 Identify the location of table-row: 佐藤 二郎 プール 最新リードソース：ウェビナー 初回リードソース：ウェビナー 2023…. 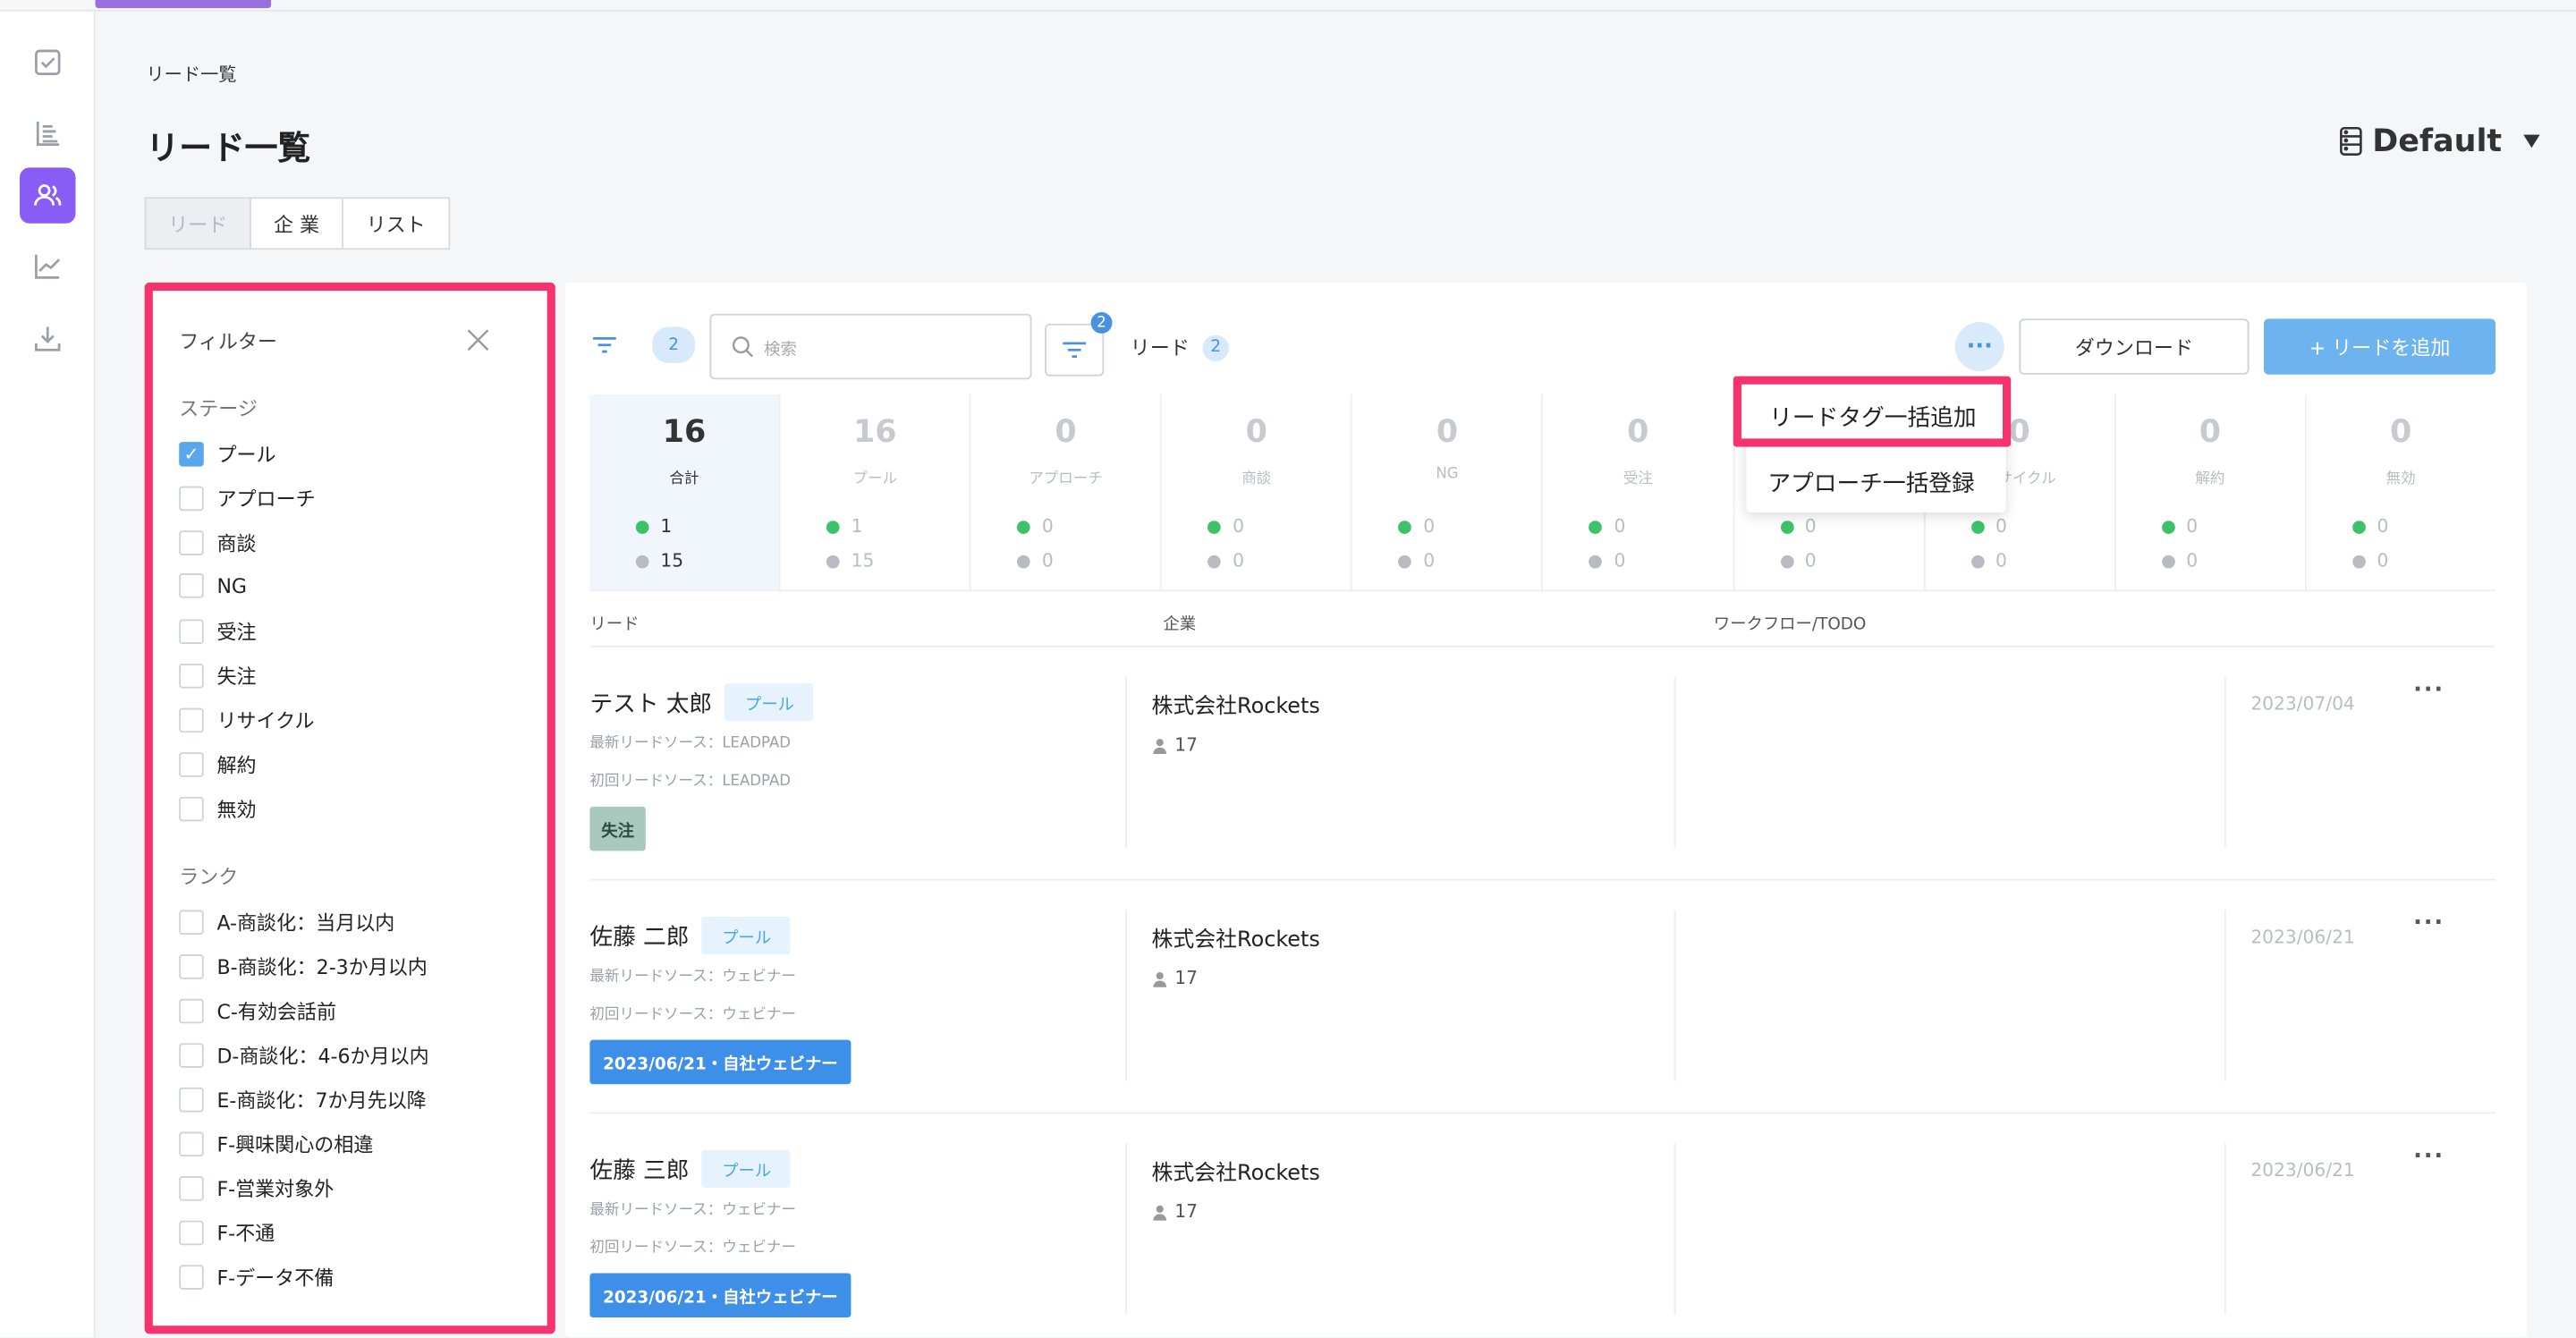
(1542, 997).